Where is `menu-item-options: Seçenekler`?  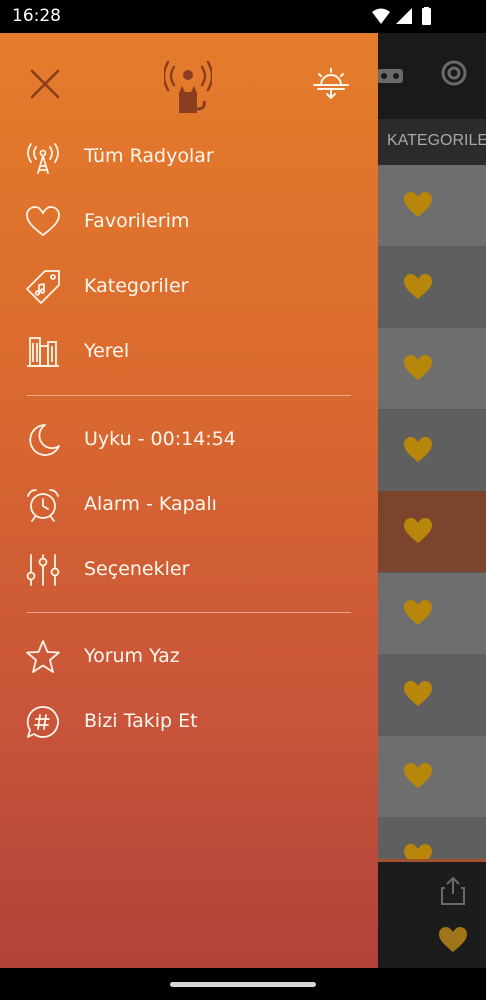
menu-item-options: Seçenekler is located at coordinates (189, 570).